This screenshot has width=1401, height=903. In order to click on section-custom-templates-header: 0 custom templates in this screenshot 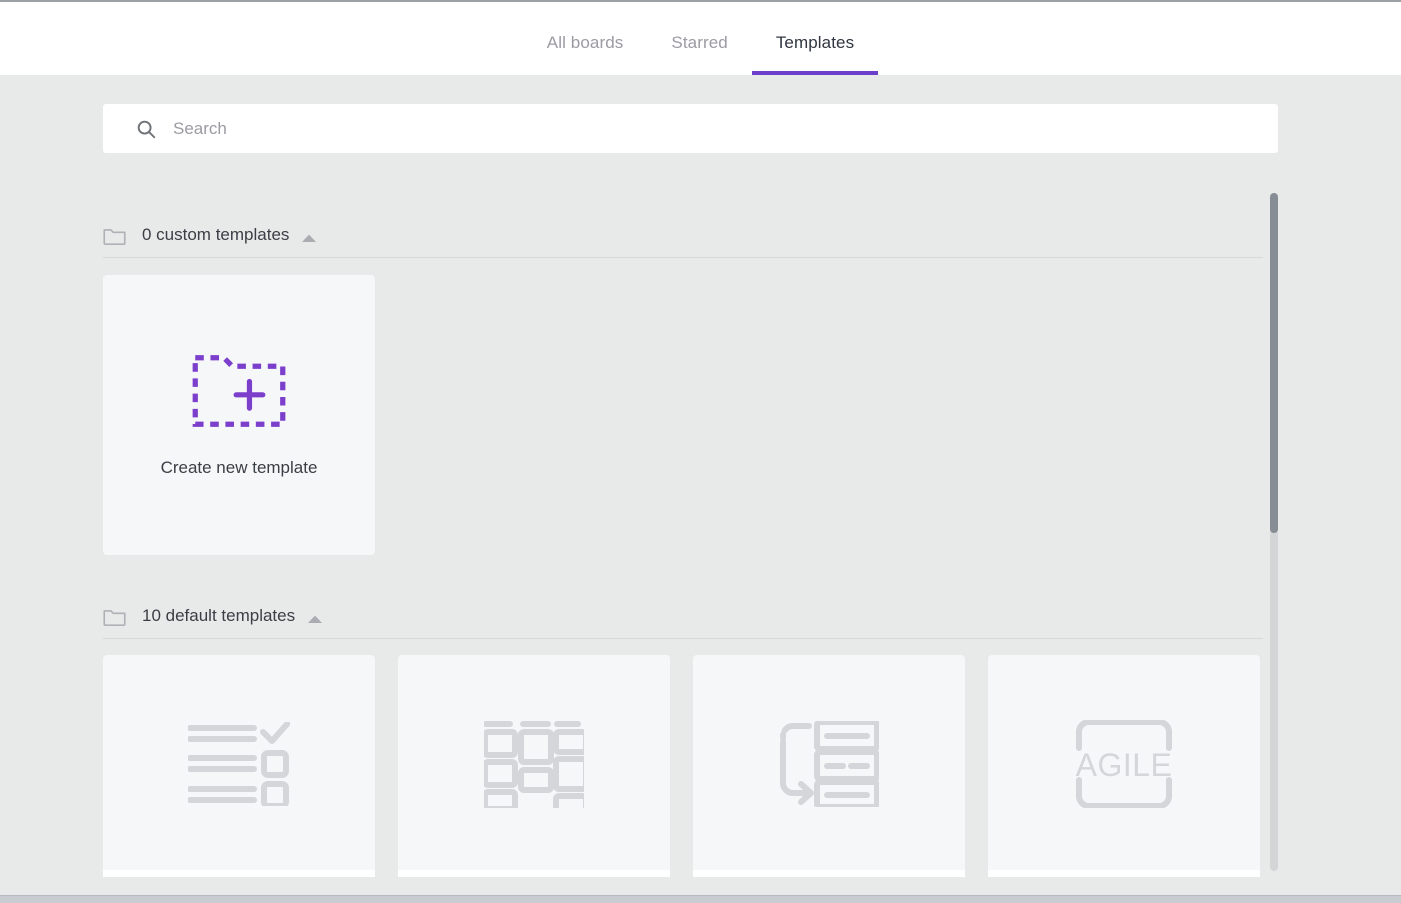, I will do `click(210, 235)`.